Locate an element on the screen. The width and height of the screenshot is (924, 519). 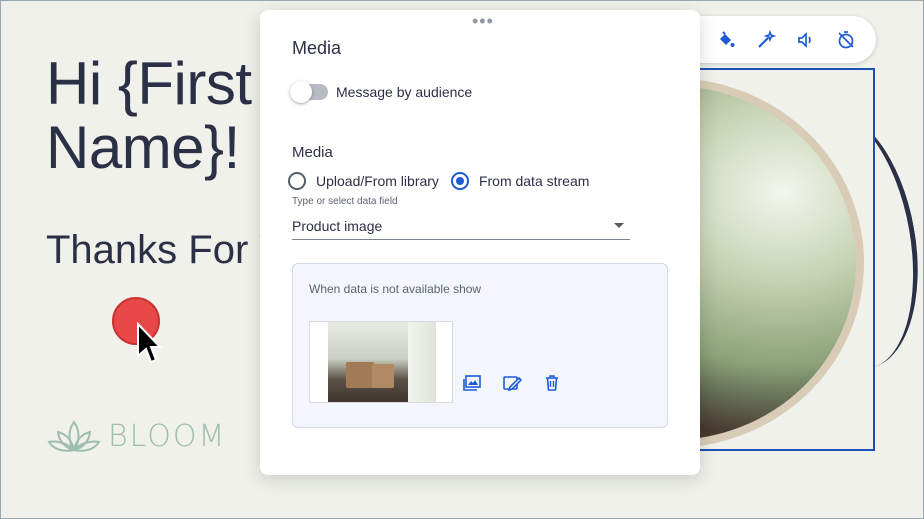
replace-image-button is located at coordinates (472, 383).